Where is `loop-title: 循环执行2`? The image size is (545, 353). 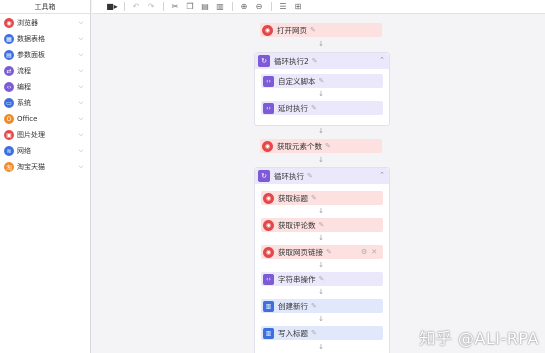 loop-title: 循环执行2 is located at coordinates (291, 61).